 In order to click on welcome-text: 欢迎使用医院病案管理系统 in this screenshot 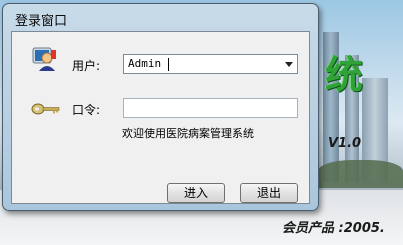, I will do `click(188, 133)`.